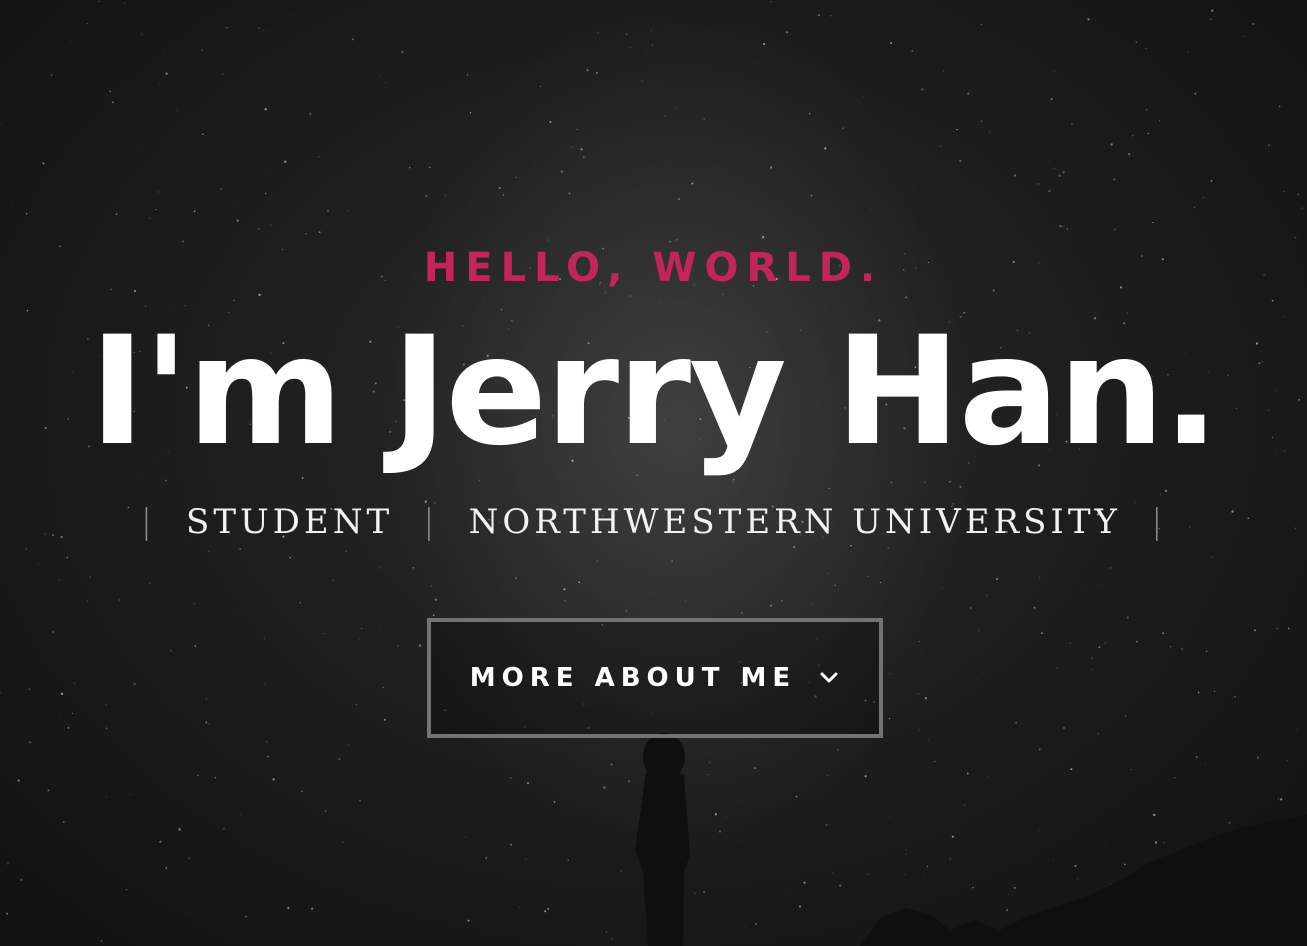 The image size is (1307, 946). I want to click on role-student: STUDENT, so click(290, 522).